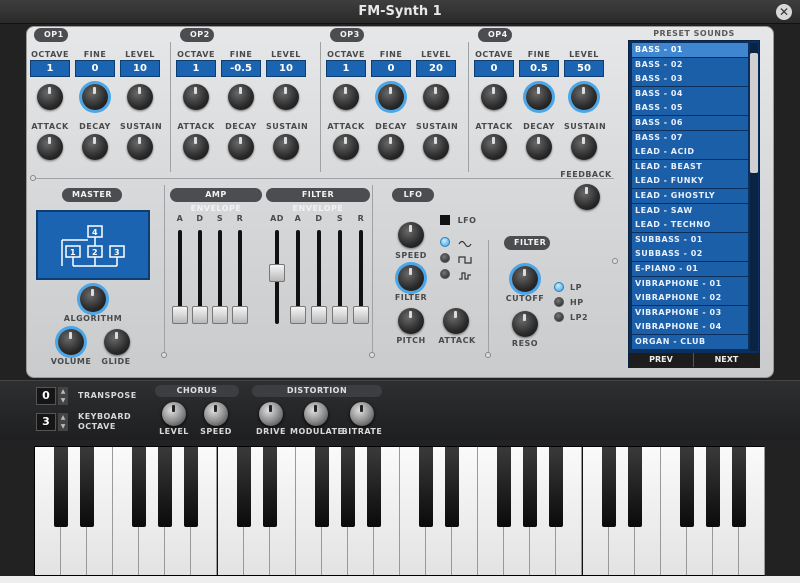  Describe the element at coordinates (690, 166) in the screenshot. I see `preset-item: LEAD - BEAST` at that location.